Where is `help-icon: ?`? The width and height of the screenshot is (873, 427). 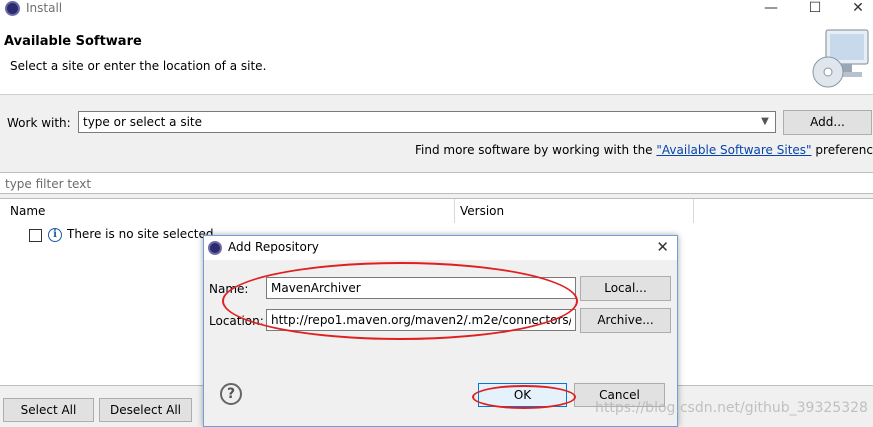
help-icon: ? is located at coordinates (231, 394).